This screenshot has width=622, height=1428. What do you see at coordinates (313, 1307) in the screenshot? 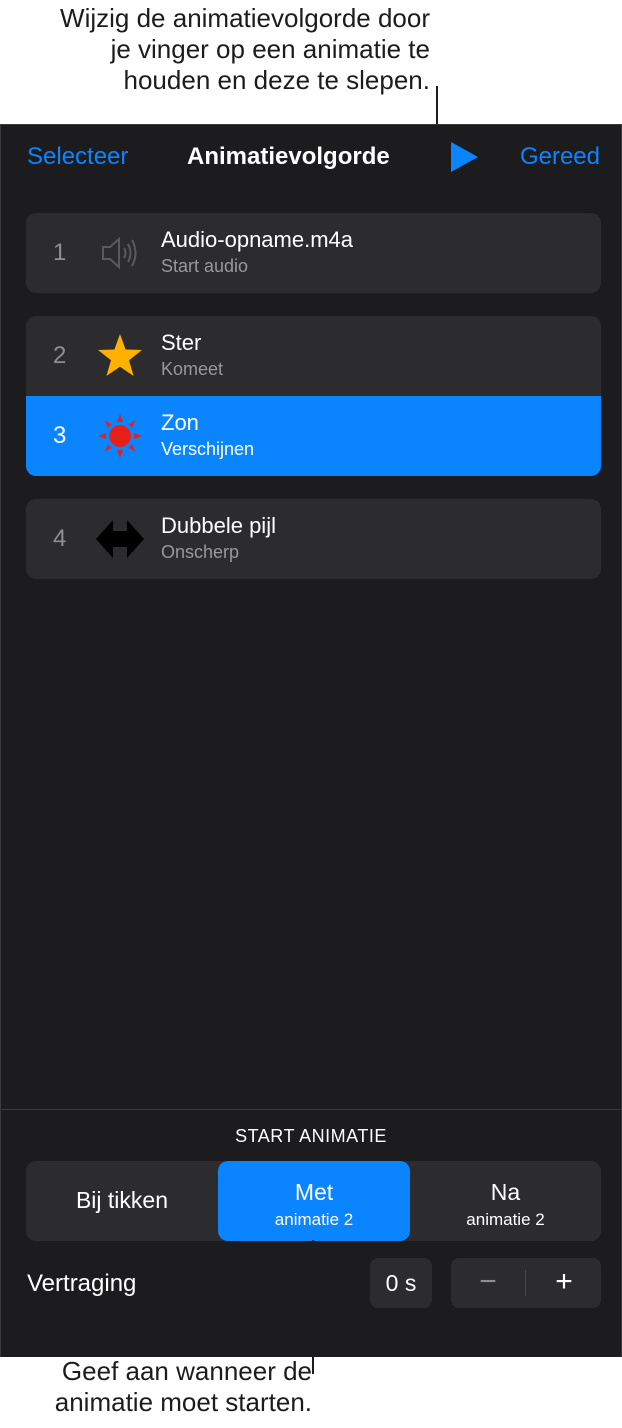
I see `callout-leader-line` at bounding box center [313, 1307].